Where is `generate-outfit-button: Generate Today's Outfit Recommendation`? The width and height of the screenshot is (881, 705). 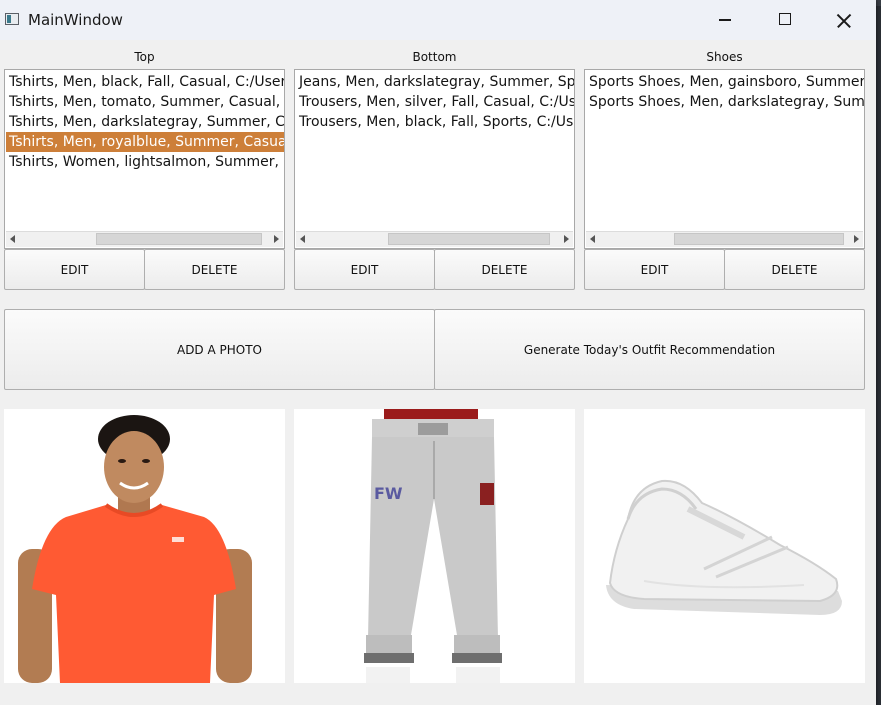
generate-outfit-button: Generate Today's Outfit Recommendation is located at coordinates (649, 349).